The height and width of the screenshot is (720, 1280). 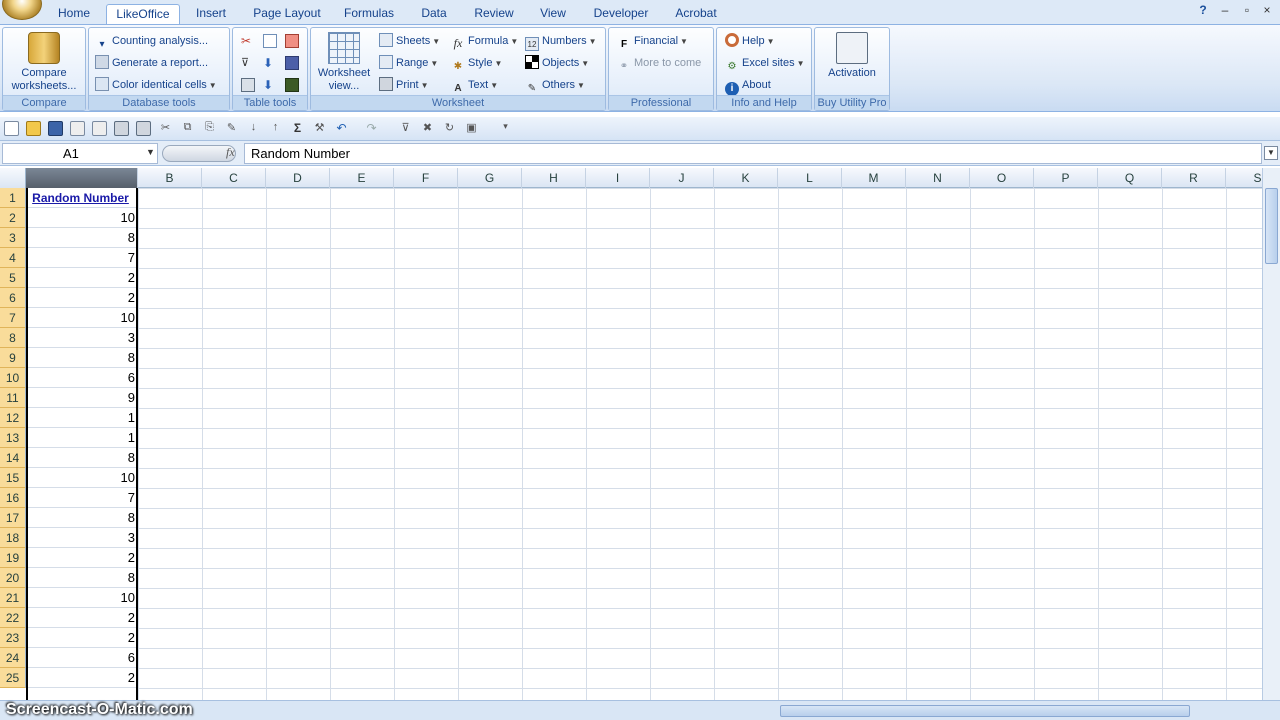 I want to click on sort-descending-icon: ↑, so click(x=275, y=128).